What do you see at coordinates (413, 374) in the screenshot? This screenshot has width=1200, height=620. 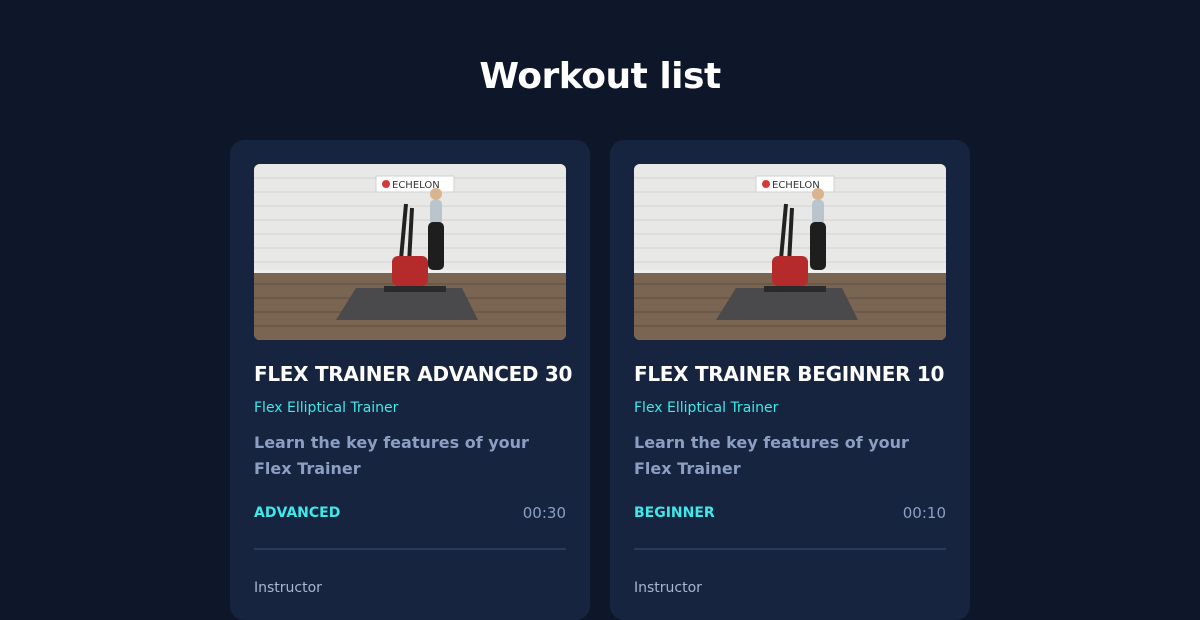 I see `workout-title: FLEX TRAINER ADVANCED 30` at bounding box center [413, 374].